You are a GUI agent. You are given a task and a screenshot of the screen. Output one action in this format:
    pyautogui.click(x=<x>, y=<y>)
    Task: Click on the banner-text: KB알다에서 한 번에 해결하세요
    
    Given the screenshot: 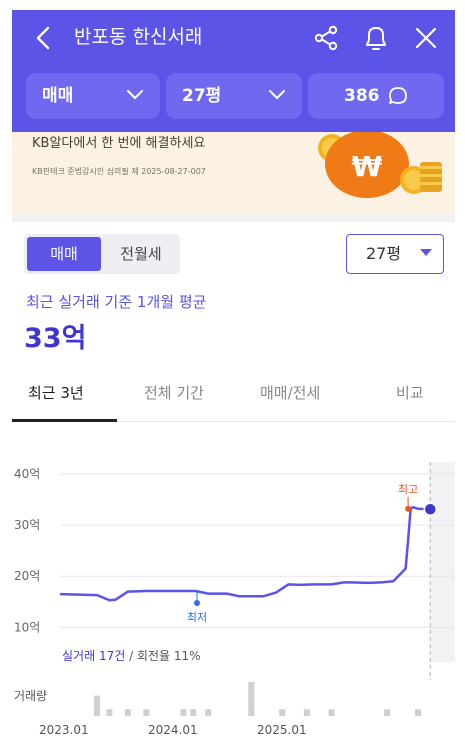 What is the action you would take?
    pyautogui.click(x=119, y=143)
    